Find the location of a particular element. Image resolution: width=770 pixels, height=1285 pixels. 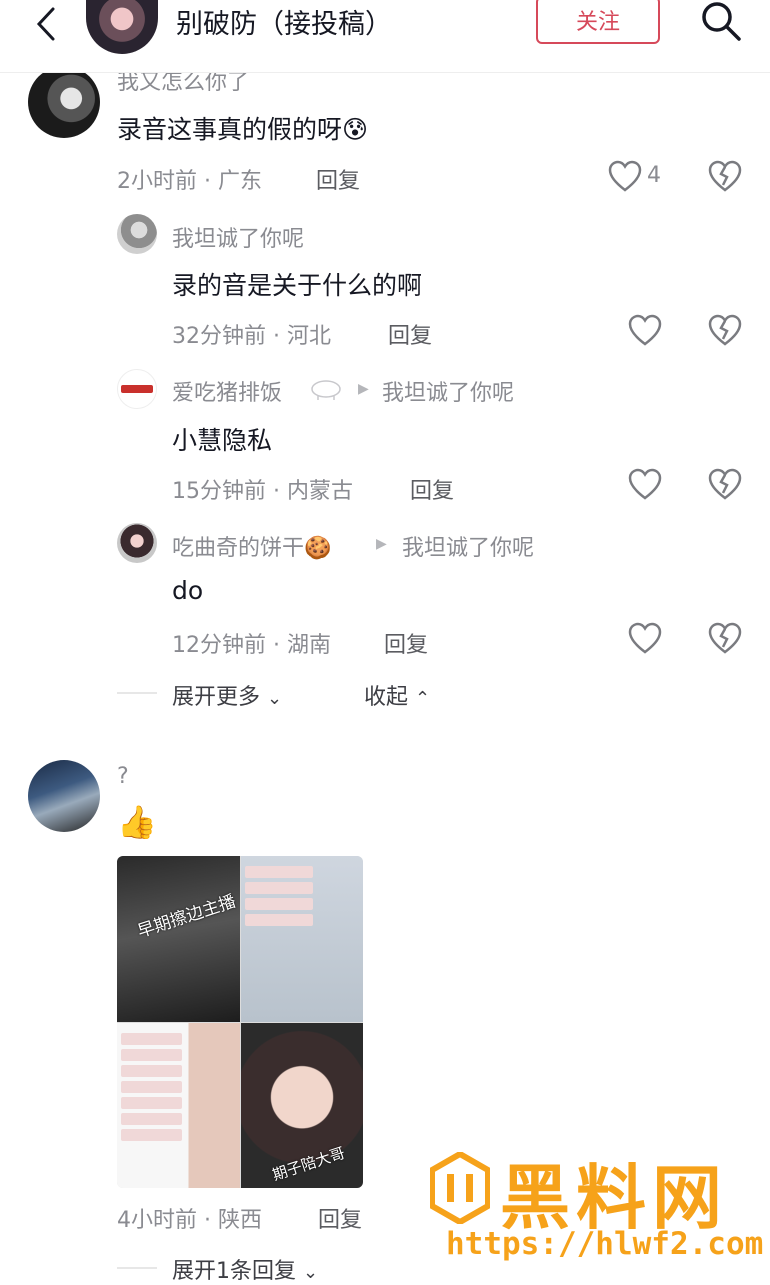

comment-meta: 2小时前 · 广东 is located at coordinates (189, 181).